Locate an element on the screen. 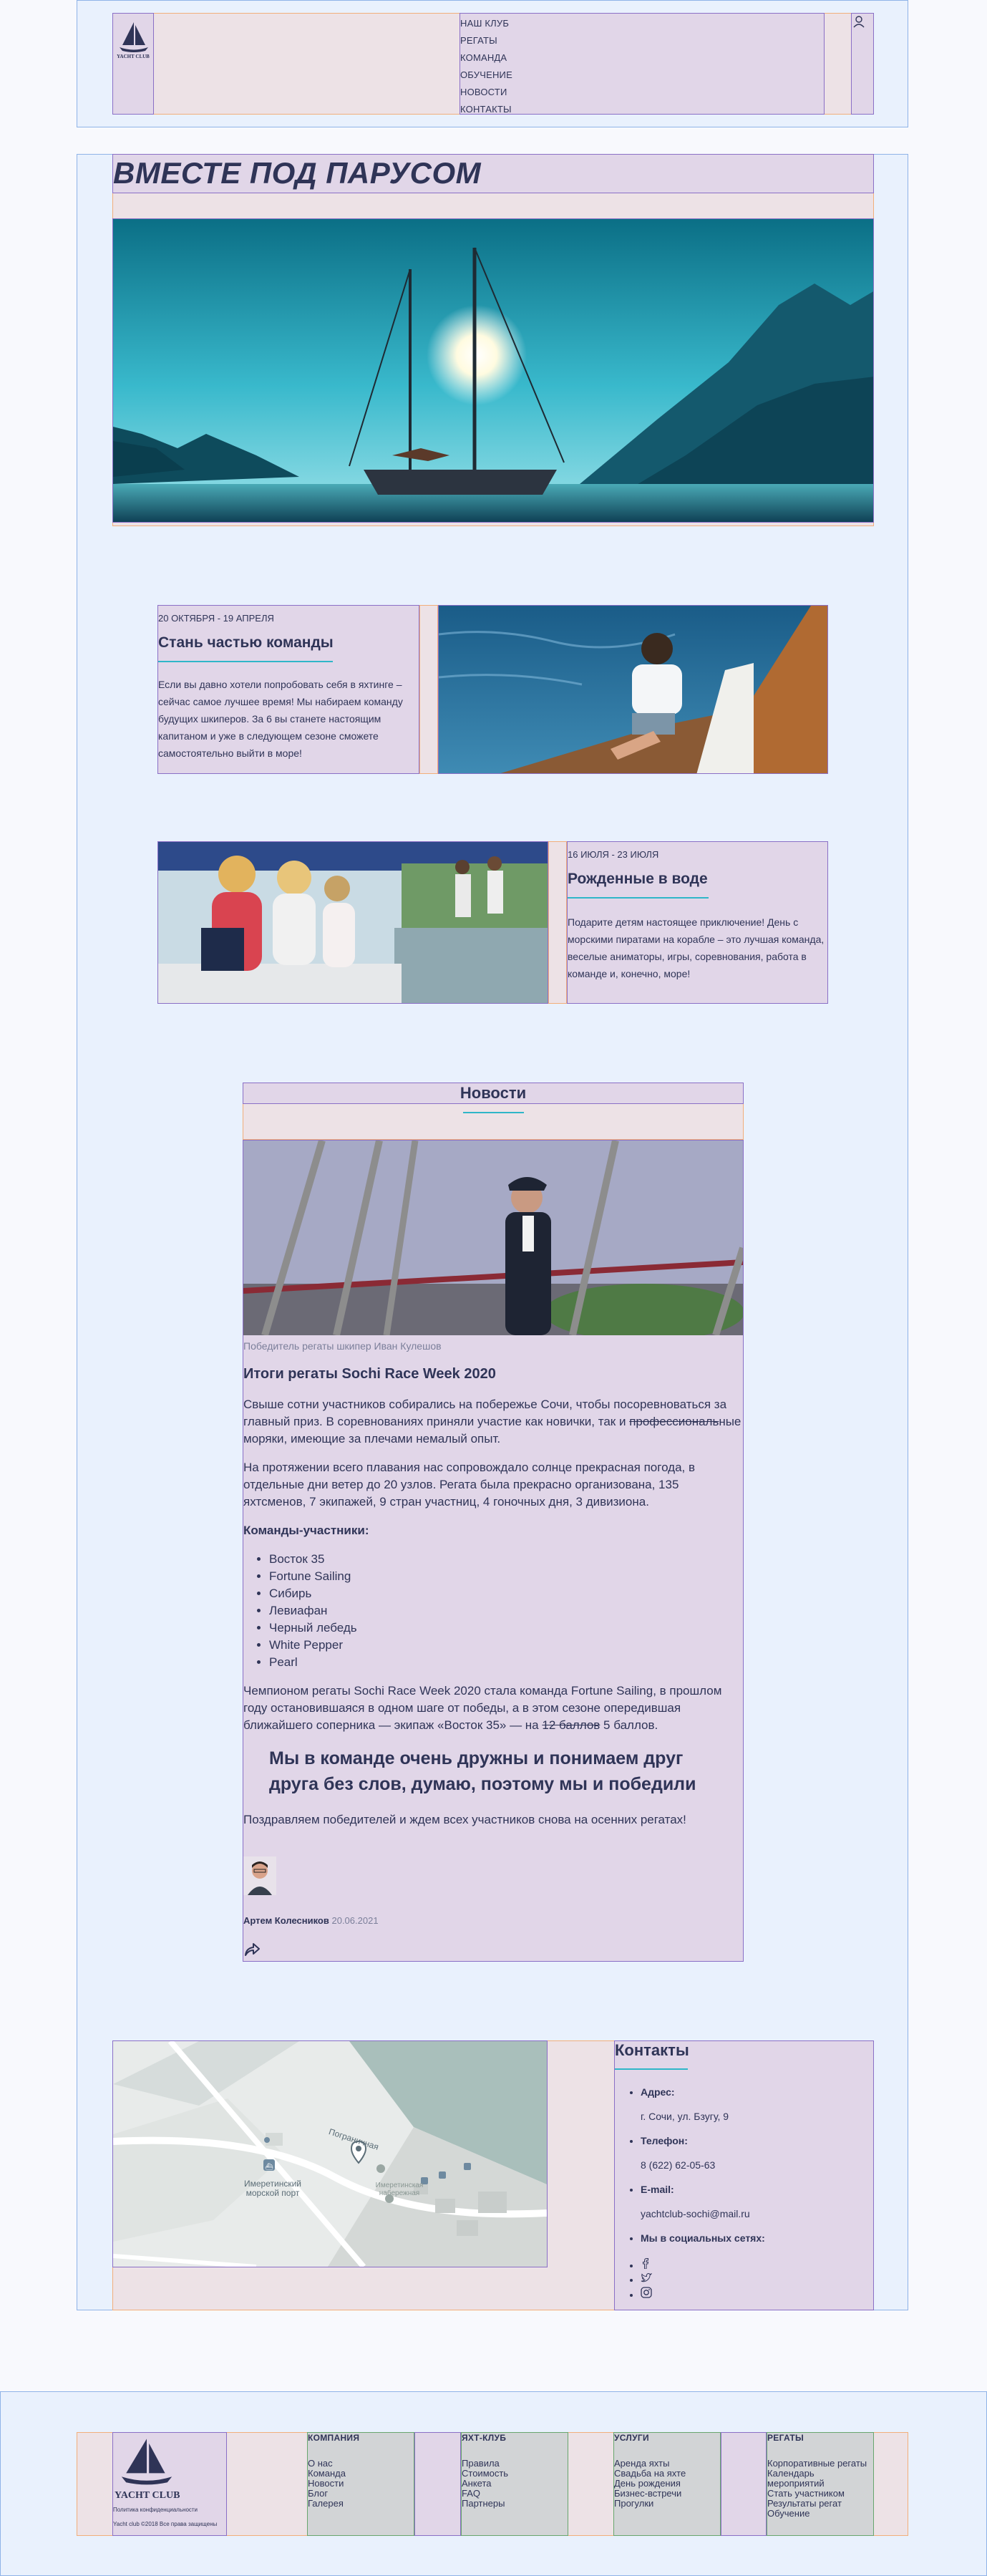  contact-email: E-mail: yachtclub-sochi@mail.ru is located at coordinates (770, 2202).